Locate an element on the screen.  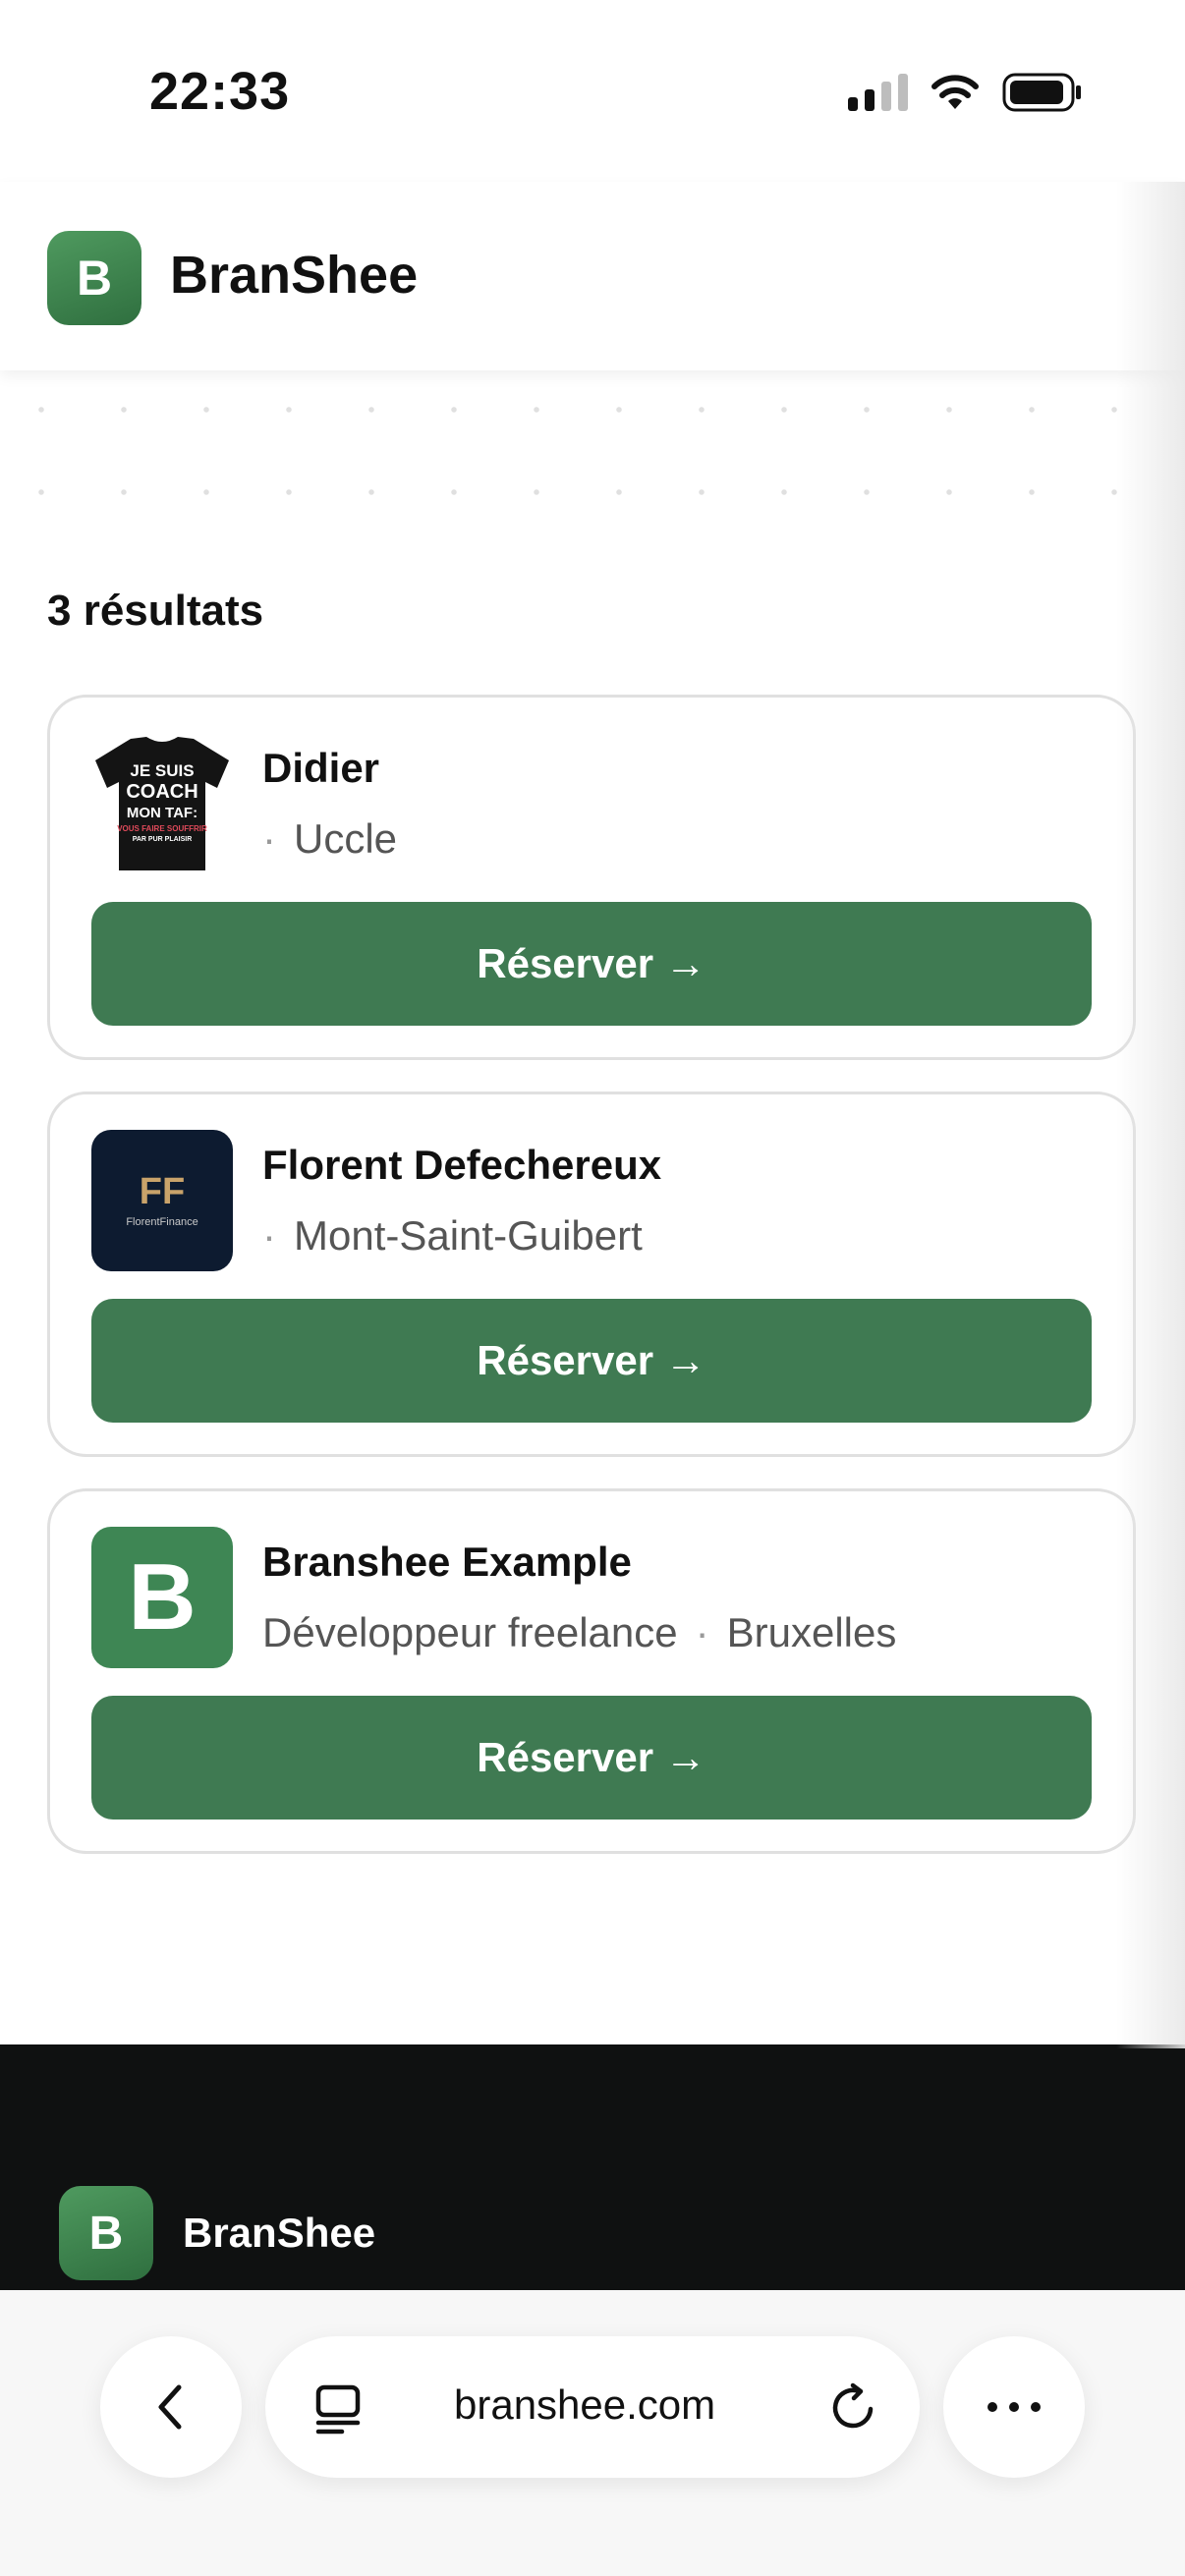
avatar-florent-finance-logo: FF FlorentFinance is located at coordinates (162, 1200).